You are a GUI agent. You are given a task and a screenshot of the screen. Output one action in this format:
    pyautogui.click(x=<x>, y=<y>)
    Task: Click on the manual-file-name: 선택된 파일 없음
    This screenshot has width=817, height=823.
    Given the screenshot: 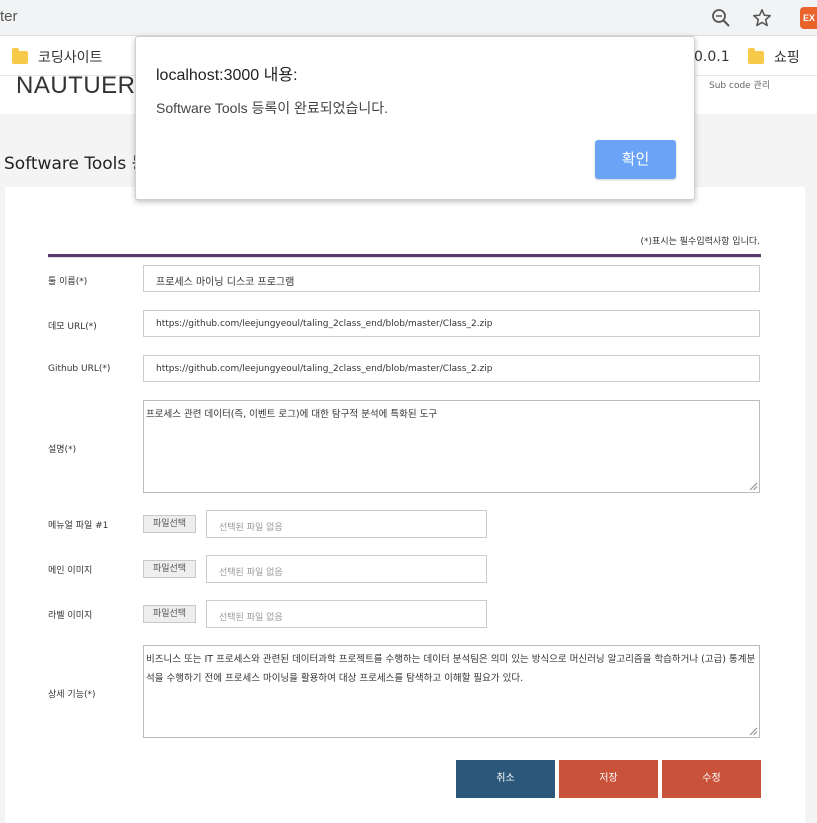 What is the action you would take?
    pyautogui.click(x=346, y=524)
    